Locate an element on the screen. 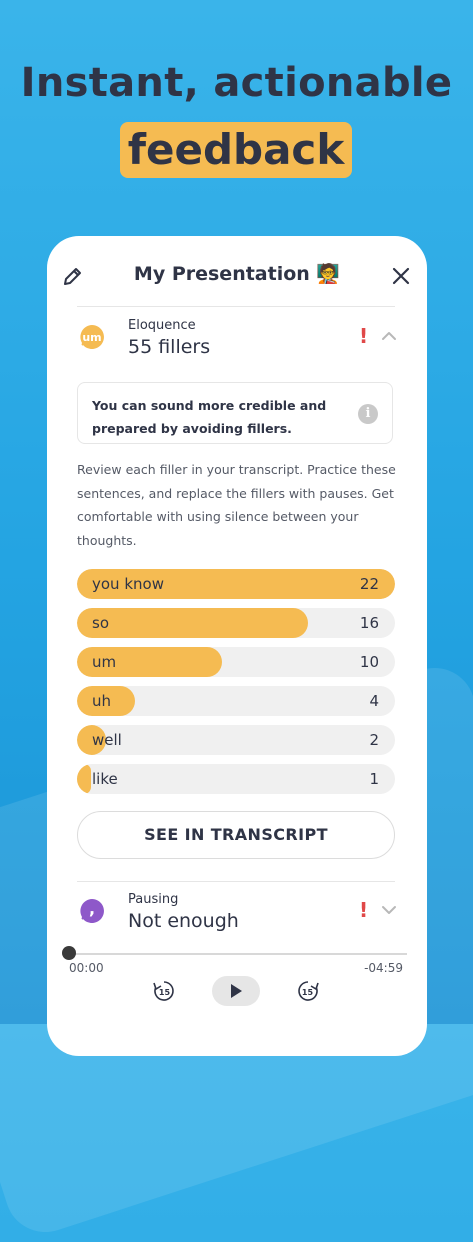 This screenshot has width=473, height=1242. pausing-speech-icon: , is located at coordinates (92, 911).